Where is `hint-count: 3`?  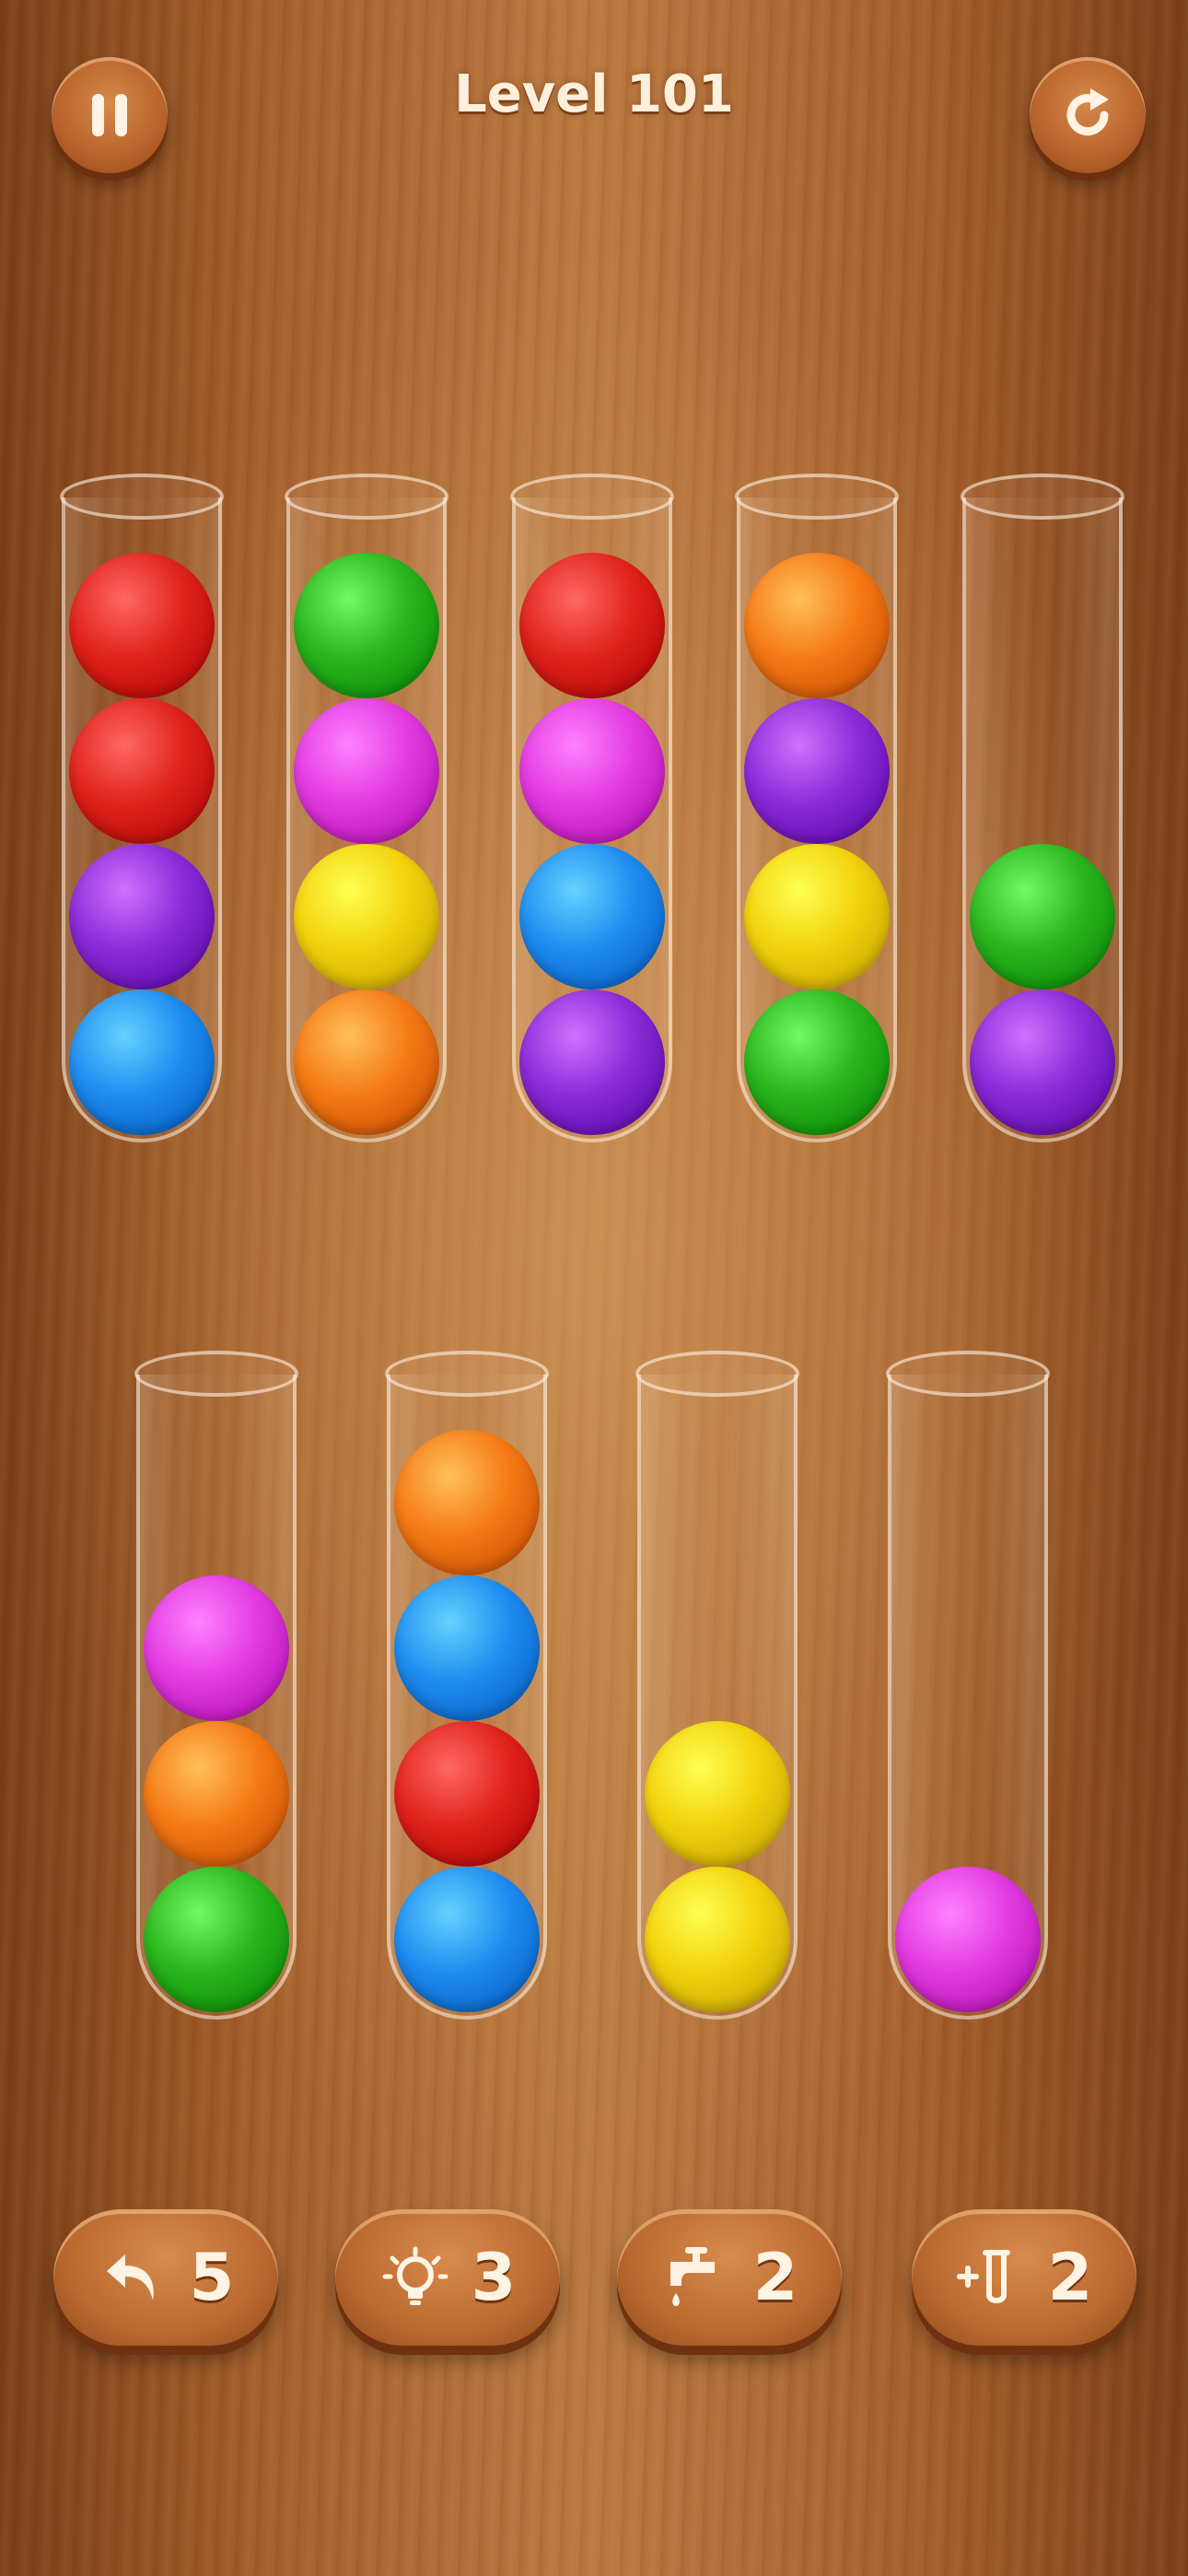 hint-count: 3 is located at coordinates (494, 2277).